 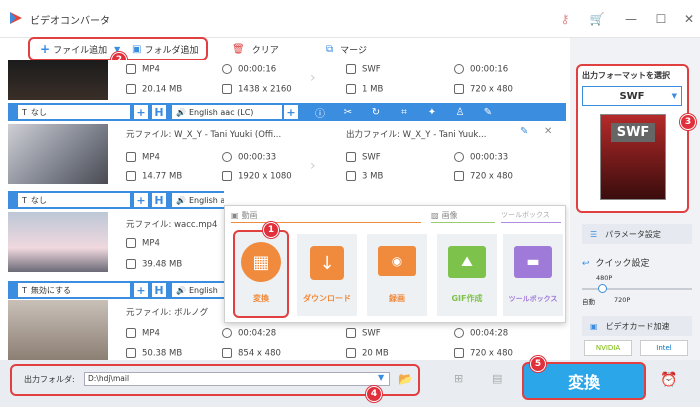 What do you see at coordinates (594, 326) in the screenshot?
I see `chip-icon: ▣` at bounding box center [594, 326].